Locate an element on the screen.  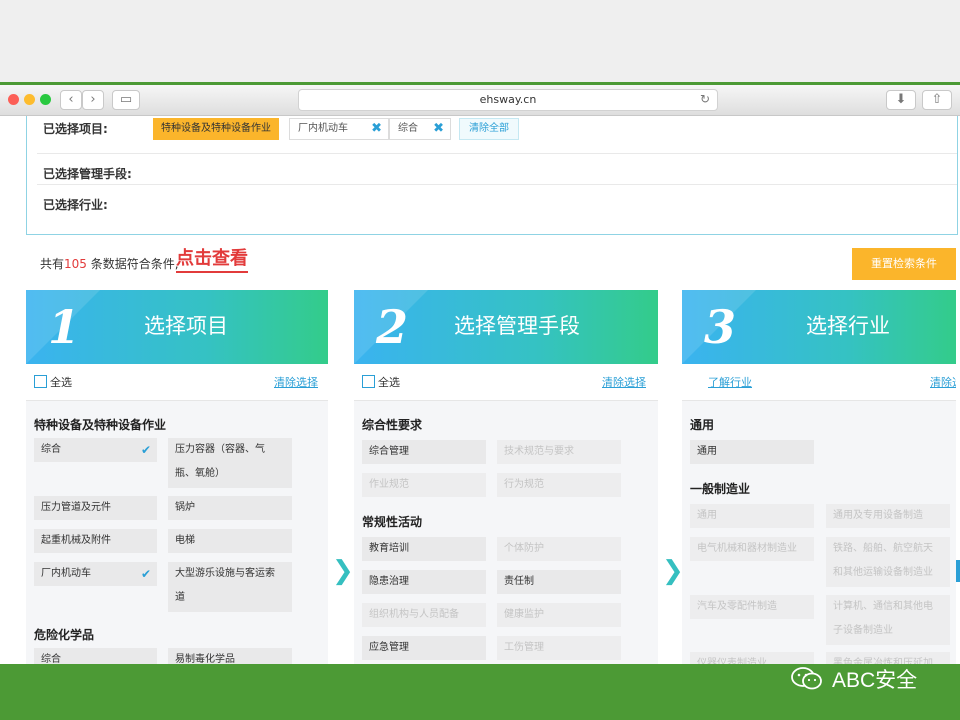
column-title: 选择行业 is located at coordinates (848, 326).